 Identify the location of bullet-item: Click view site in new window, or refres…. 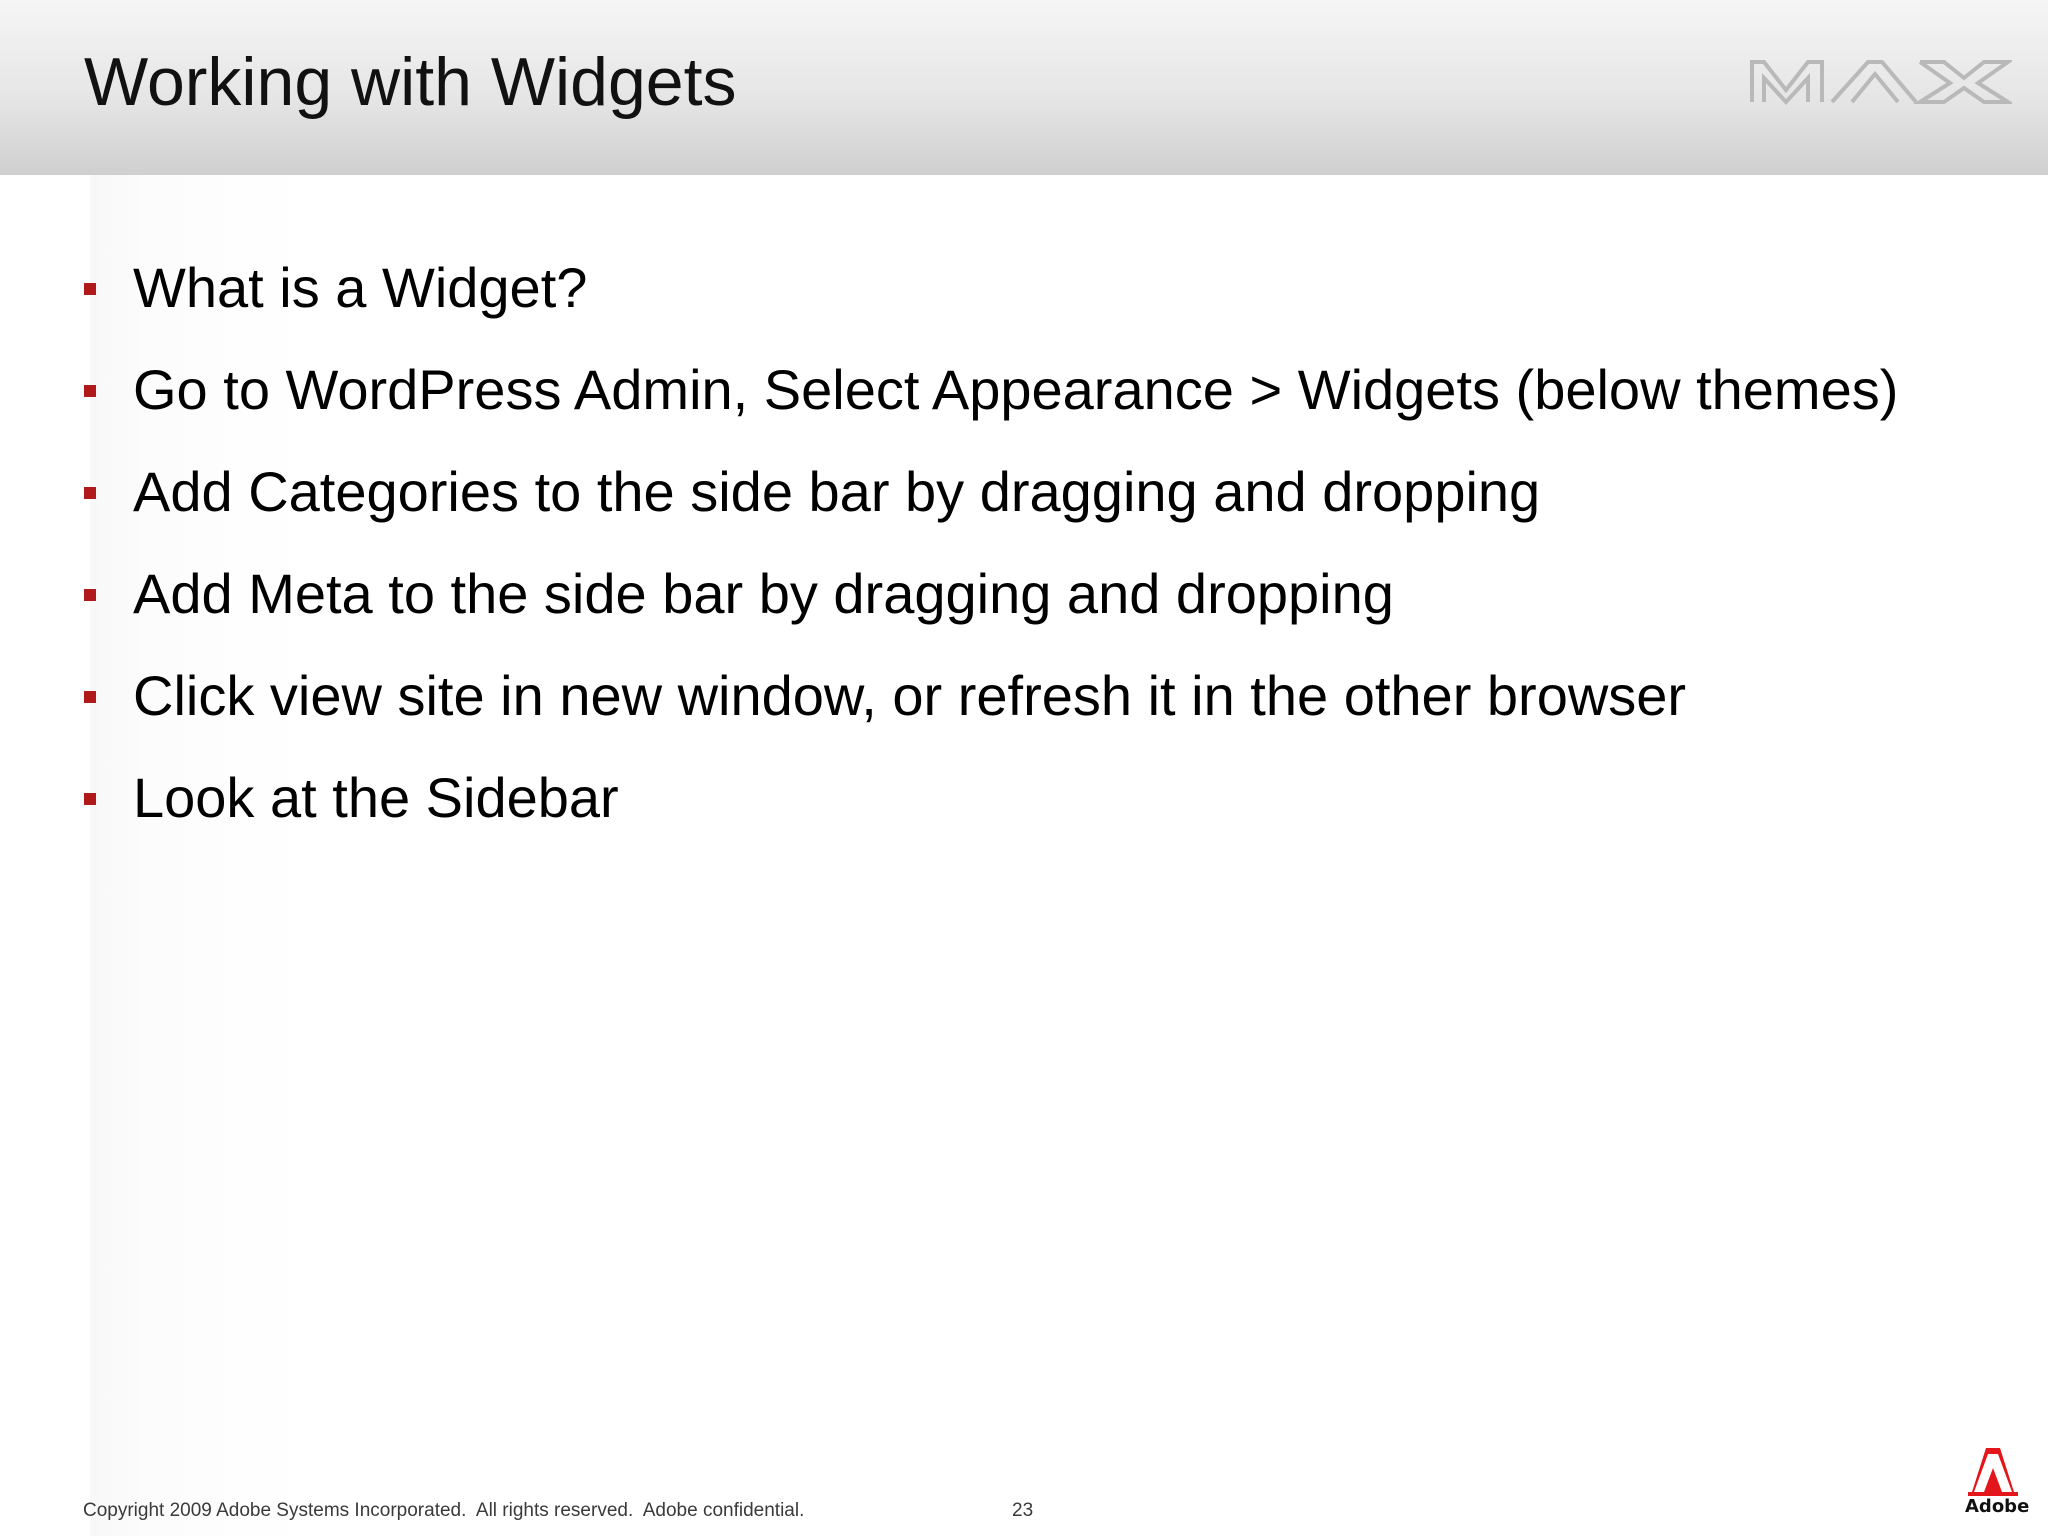
(1024, 709).